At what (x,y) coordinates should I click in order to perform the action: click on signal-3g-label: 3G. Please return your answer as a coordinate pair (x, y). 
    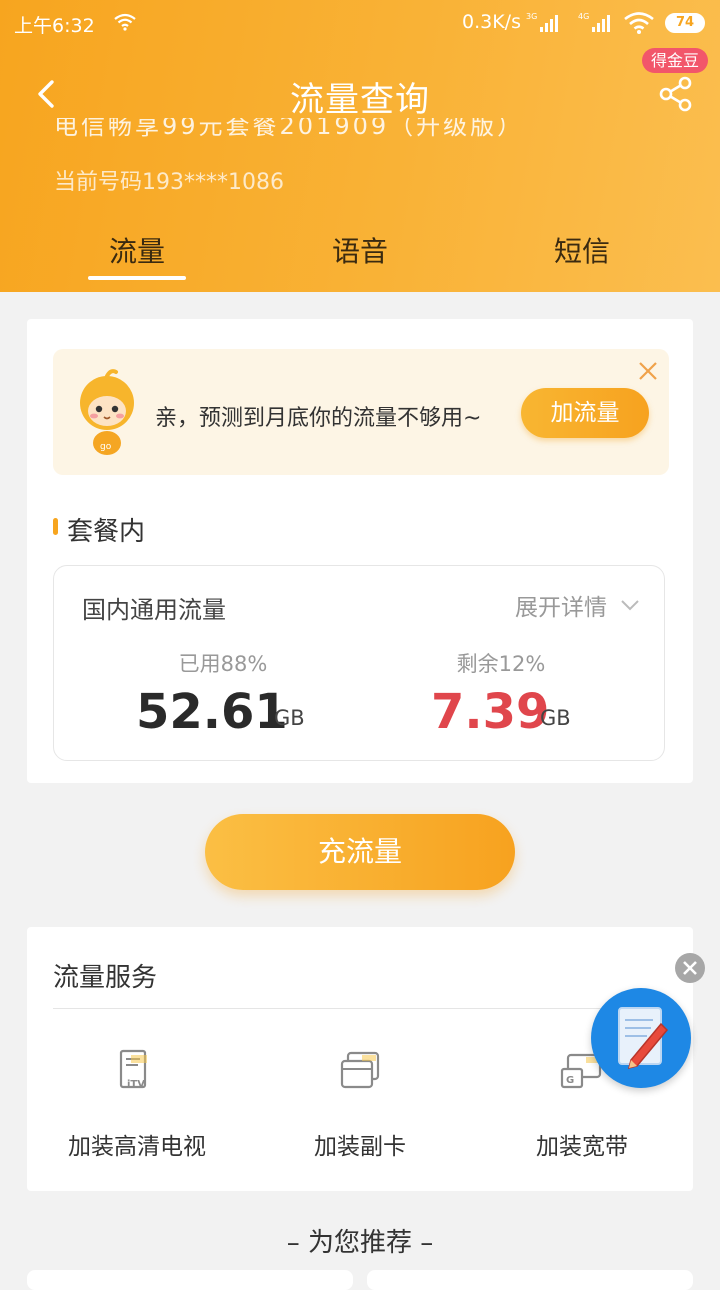
    Looking at the image, I should click on (531, 16).